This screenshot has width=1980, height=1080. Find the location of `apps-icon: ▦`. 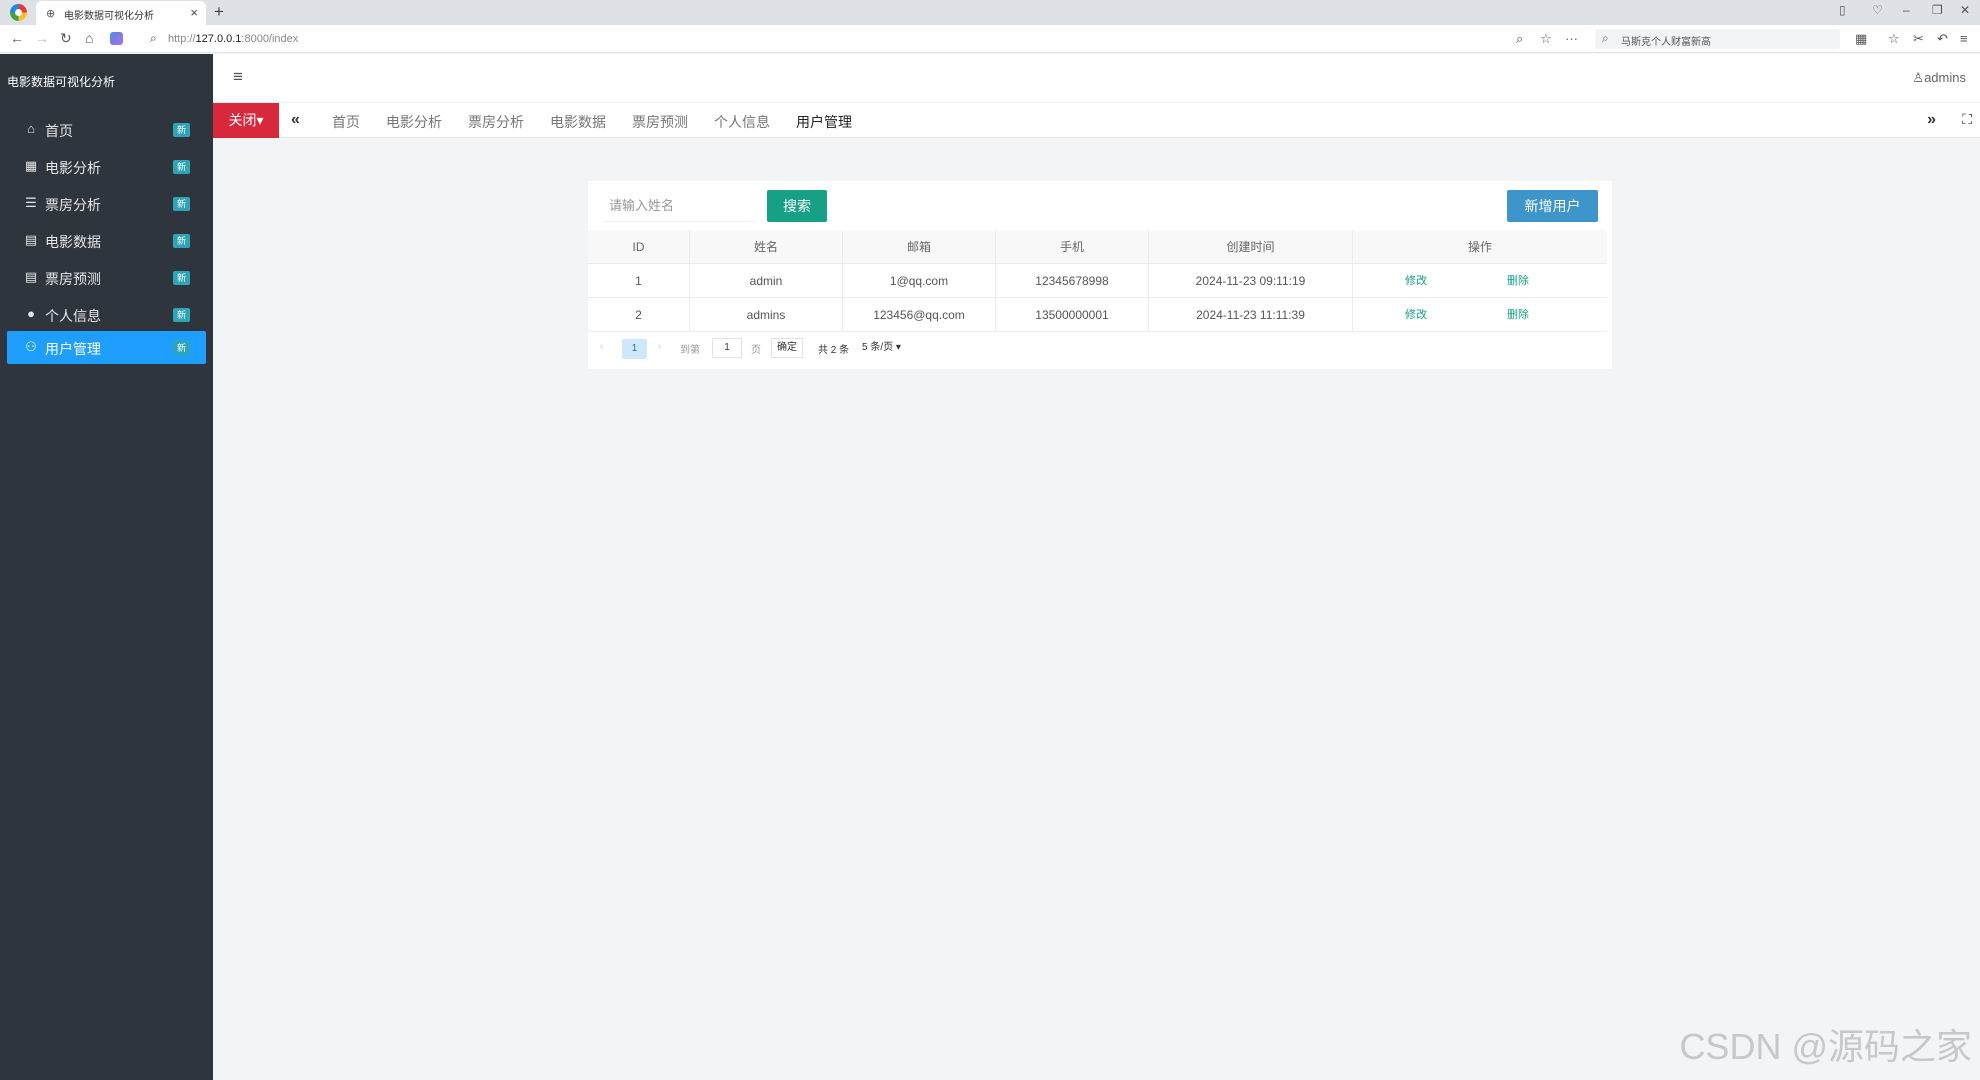

apps-icon: ▦ is located at coordinates (1861, 39).